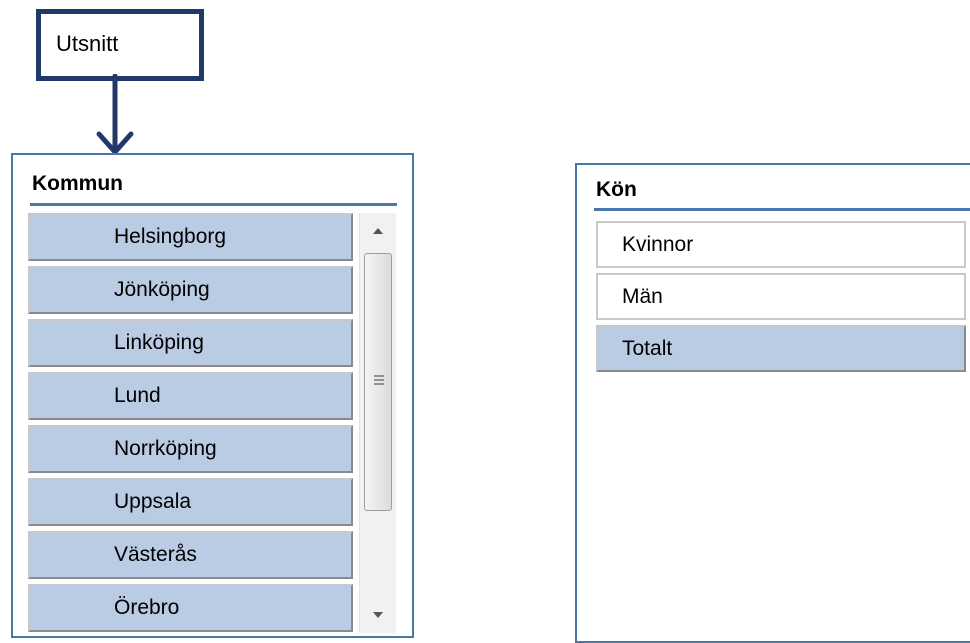 The image size is (970, 643). I want to click on kommun-item-norrkoping: Norrköping, so click(190, 449).